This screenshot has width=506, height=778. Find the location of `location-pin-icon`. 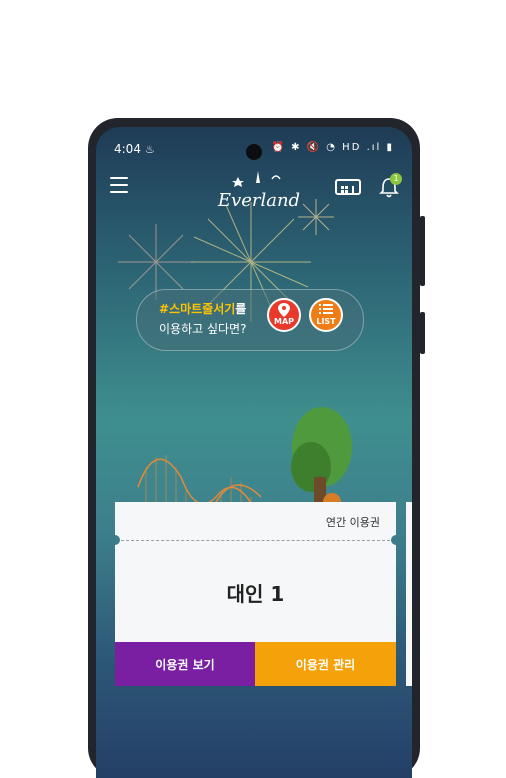

location-pin-icon is located at coordinates (284, 310).